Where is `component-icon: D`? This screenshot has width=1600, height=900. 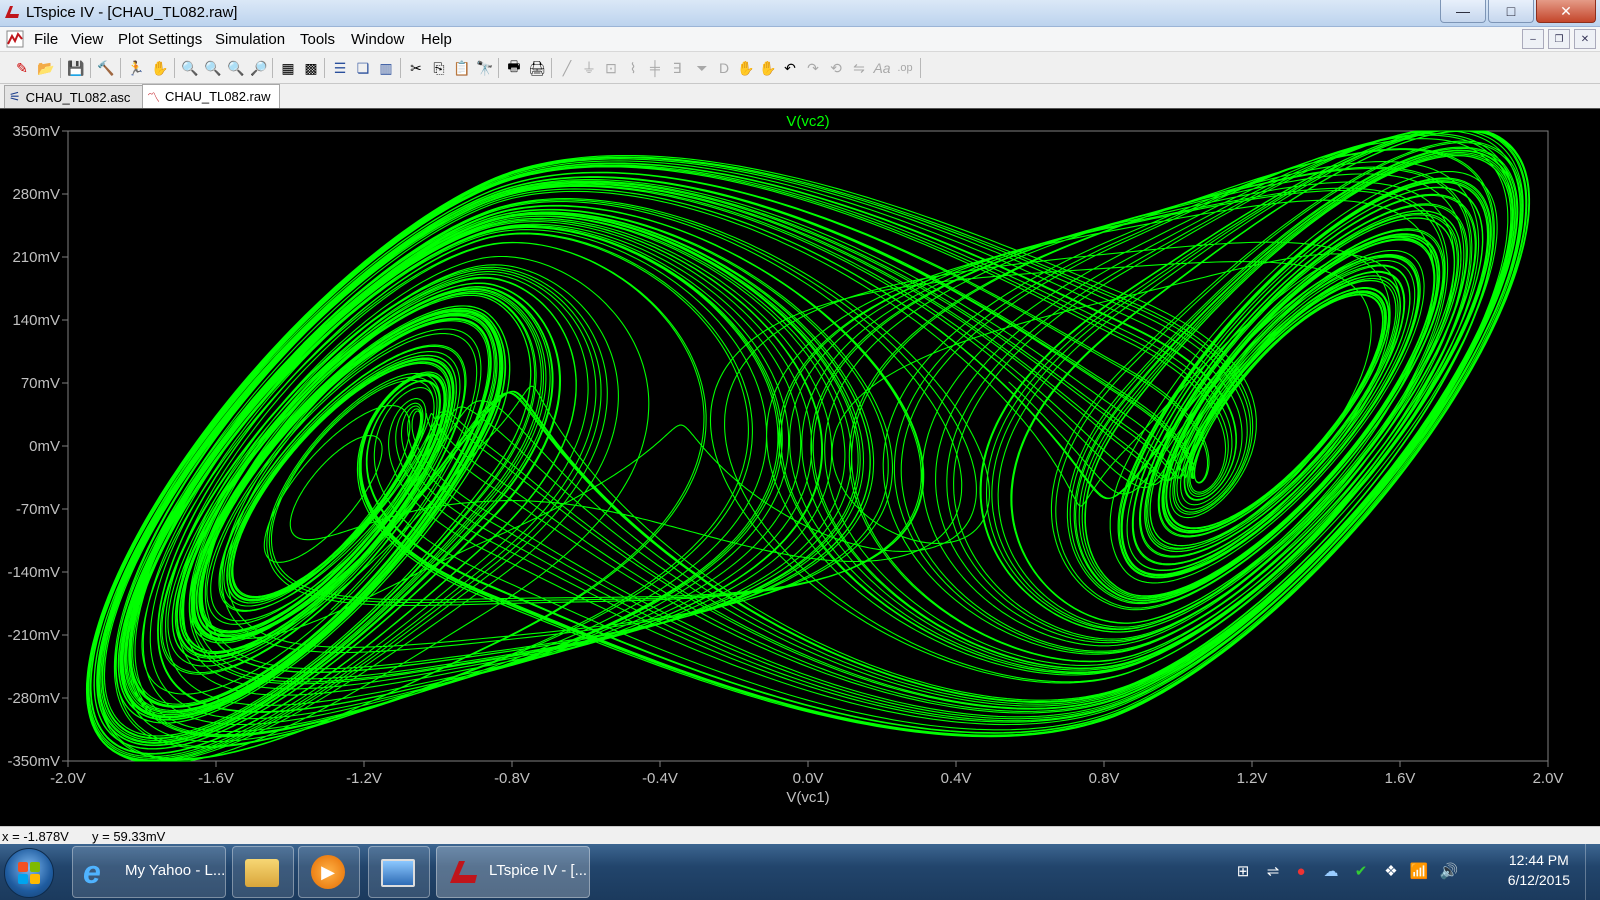 component-icon: D is located at coordinates (724, 68).